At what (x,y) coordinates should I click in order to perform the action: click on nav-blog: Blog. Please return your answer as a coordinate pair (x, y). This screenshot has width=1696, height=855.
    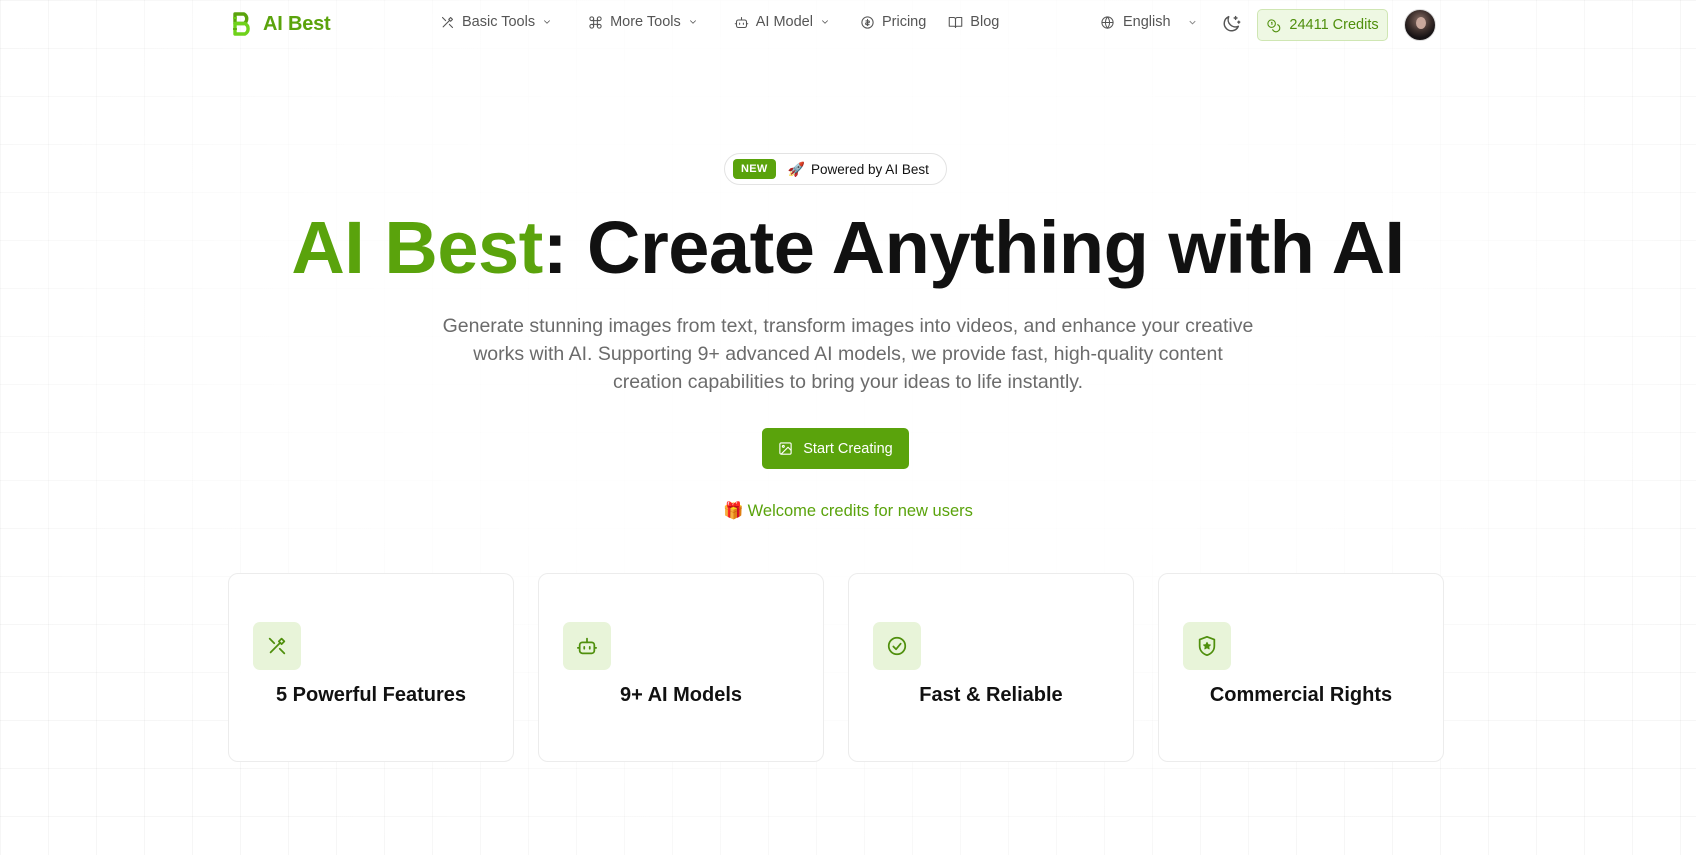
    Looking at the image, I should click on (973, 22).